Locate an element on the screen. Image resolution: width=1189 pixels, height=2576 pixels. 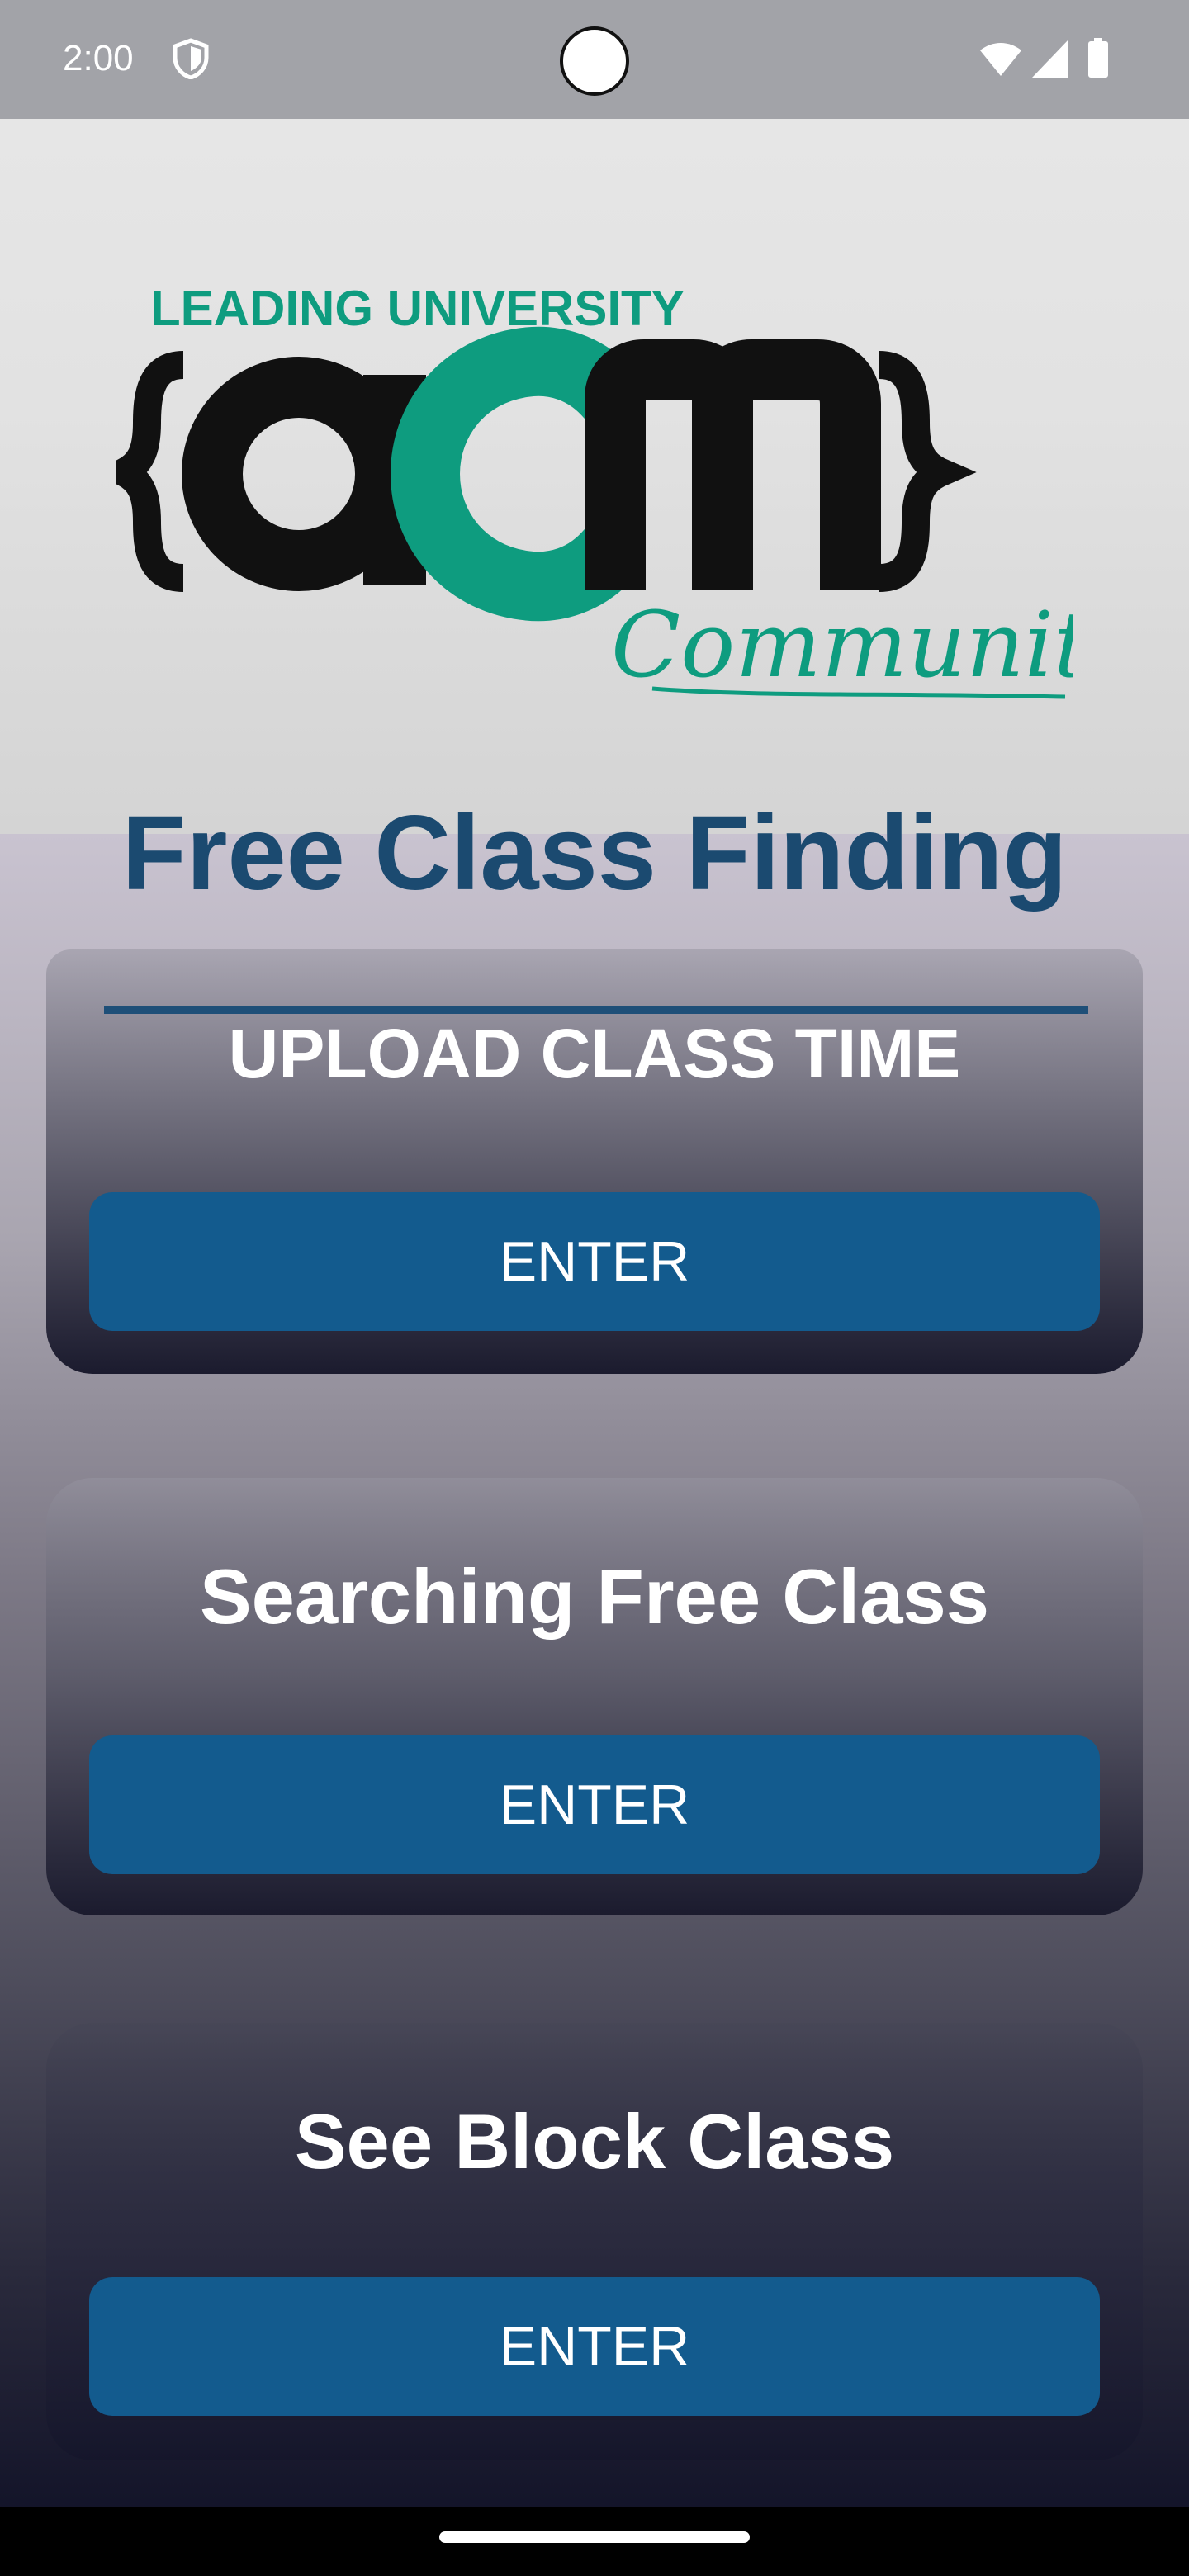
search-enter-button: ENTER is located at coordinates (594, 1804).